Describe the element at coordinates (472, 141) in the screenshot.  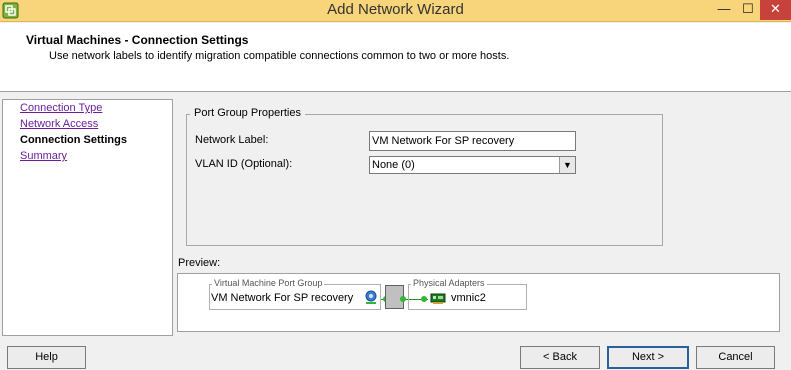
I see `network-label-input` at that location.